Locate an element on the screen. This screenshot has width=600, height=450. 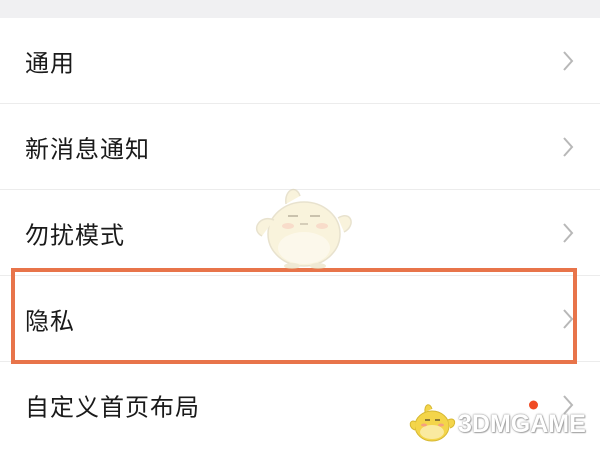
settings-item-label: 自定义首页布局 is located at coordinates (112, 407).